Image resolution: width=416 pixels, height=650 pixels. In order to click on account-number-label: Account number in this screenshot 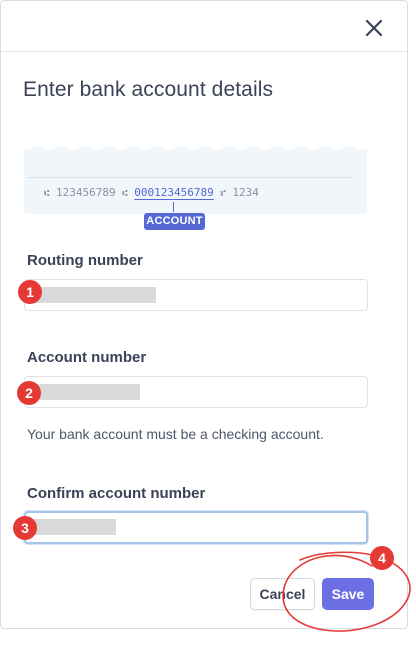, I will do `click(87, 357)`.